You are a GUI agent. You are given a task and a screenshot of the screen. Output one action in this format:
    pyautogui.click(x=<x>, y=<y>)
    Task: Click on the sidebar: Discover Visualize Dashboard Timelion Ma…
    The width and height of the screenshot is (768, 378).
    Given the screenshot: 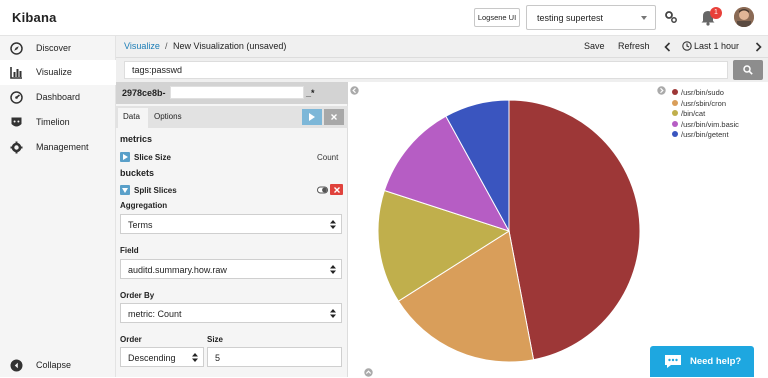 What is the action you would take?
    pyautogui.click(x=58, y=206)
    